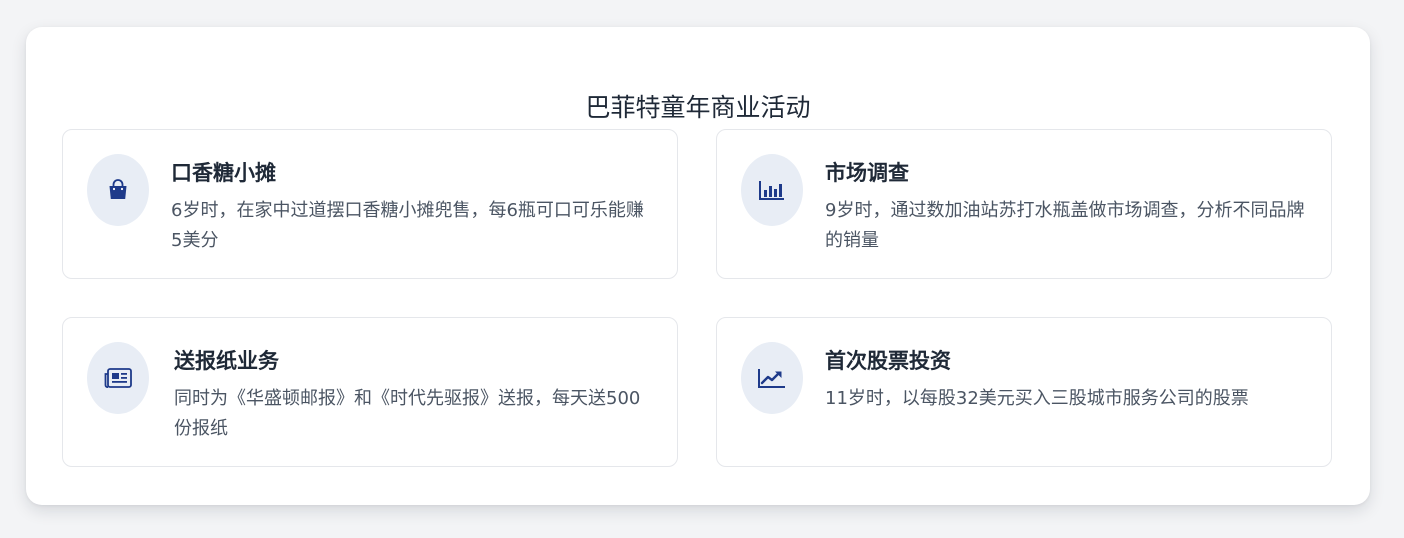 This screenshot has height=538, width=1404. I want to click on newspaper-icon, so click(118, 378).